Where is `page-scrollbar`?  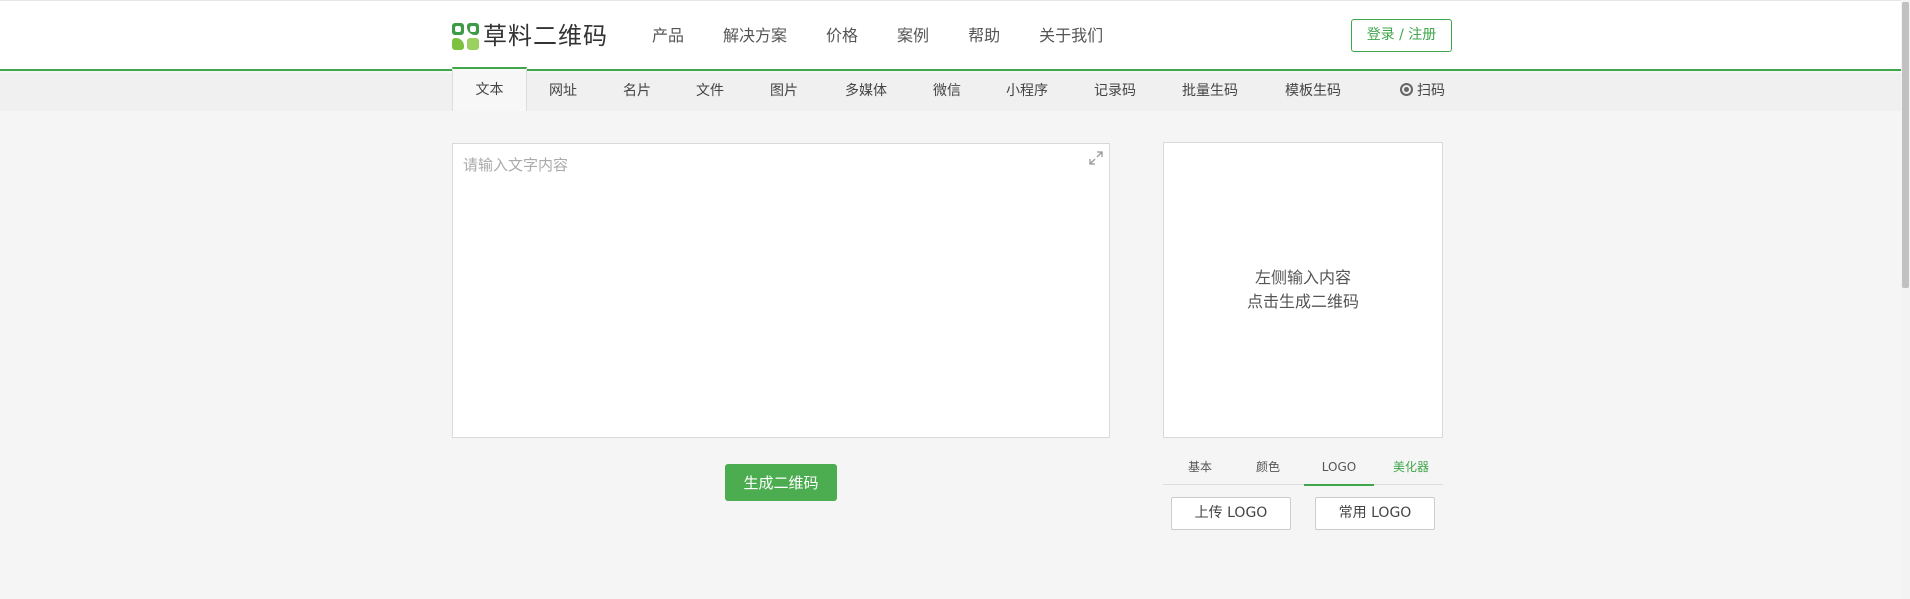 page-scrollbar is located at coordinates (1905, 299).